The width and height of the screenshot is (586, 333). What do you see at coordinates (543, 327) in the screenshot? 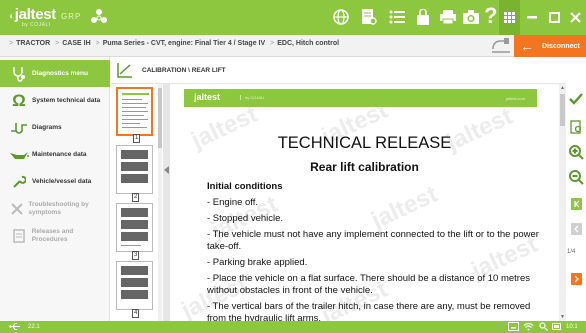
I see `search-icon` at bounding box center [543, 327].